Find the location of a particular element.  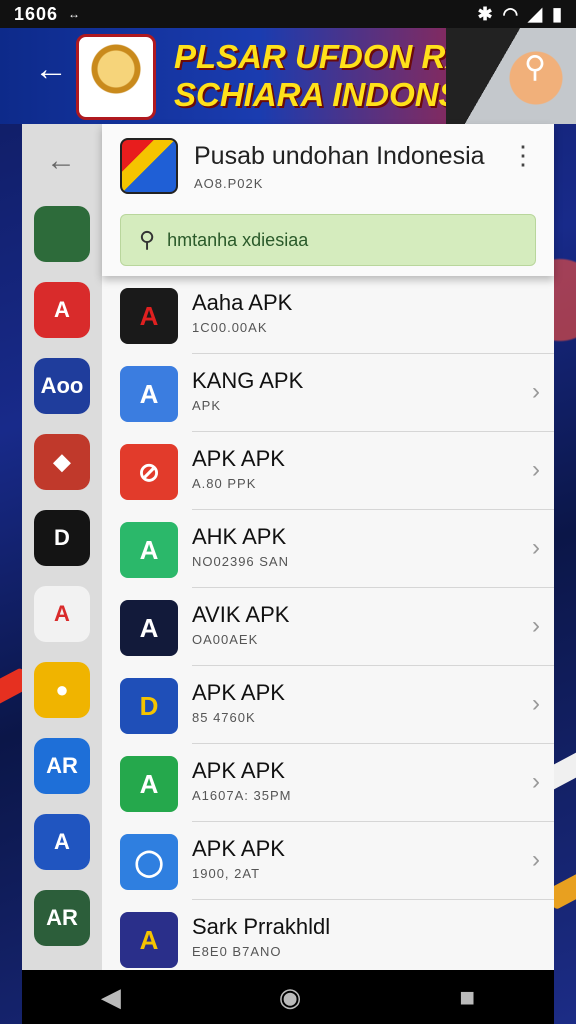

app-meta: 1C00.00AK is located at coordinates (230, 327).